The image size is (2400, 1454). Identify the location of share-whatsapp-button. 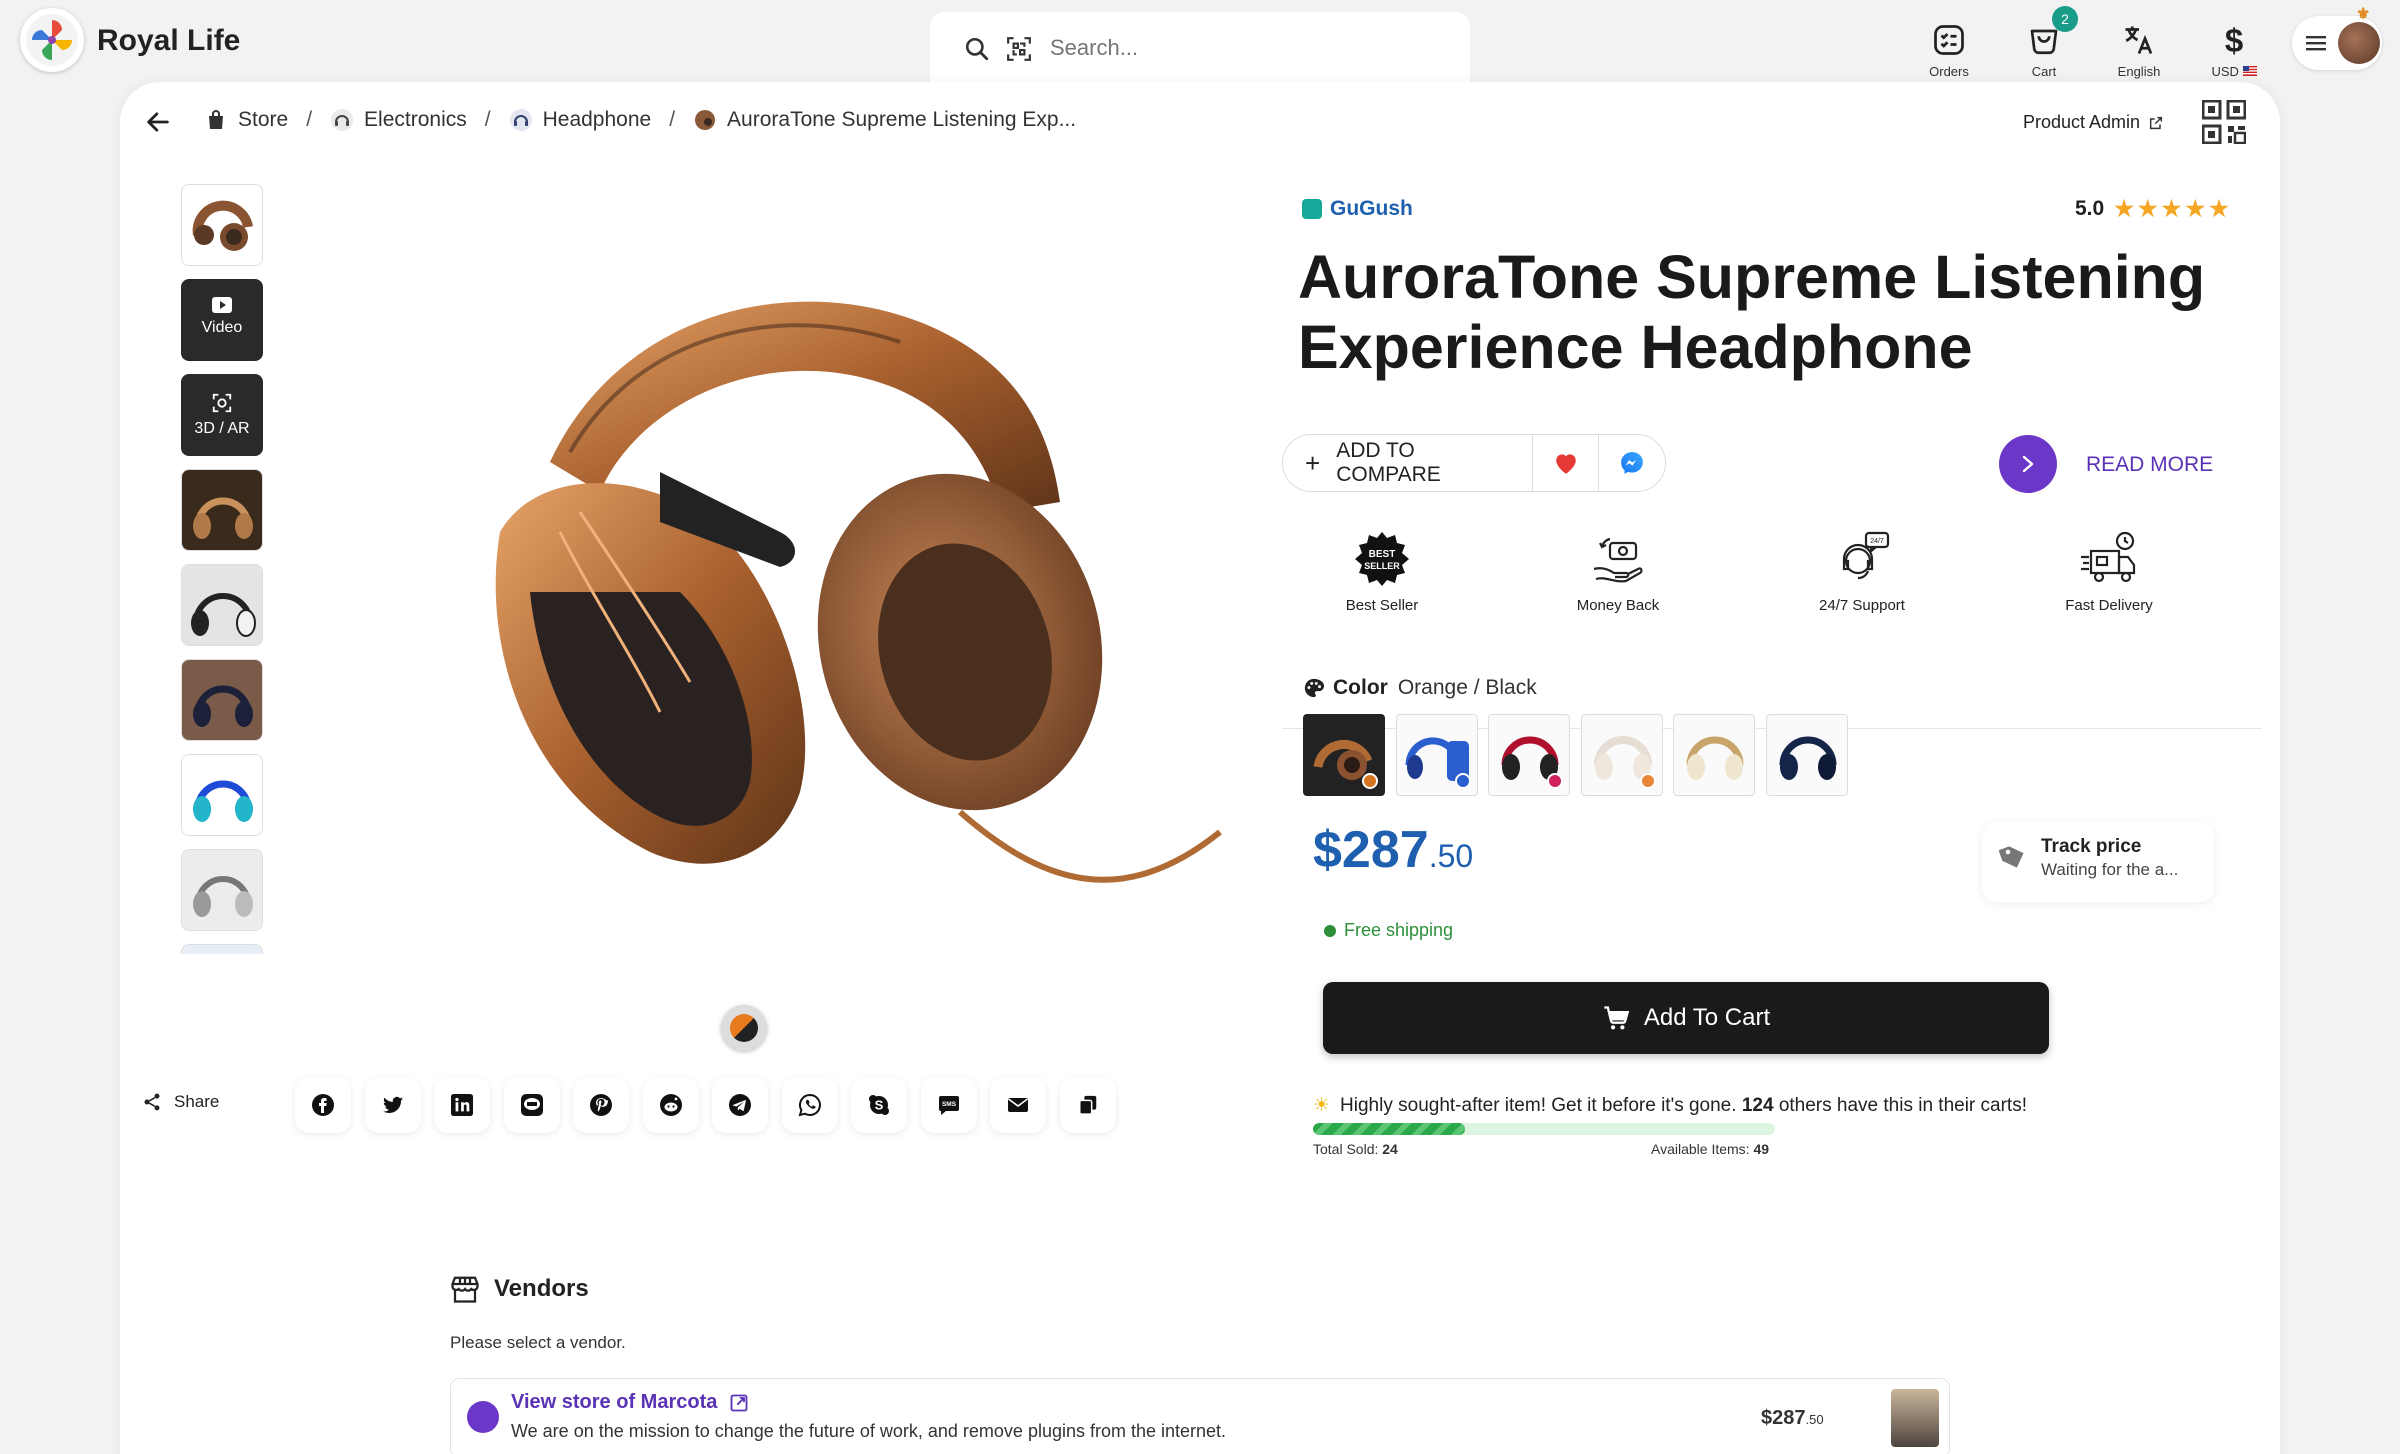
(809, 1105).